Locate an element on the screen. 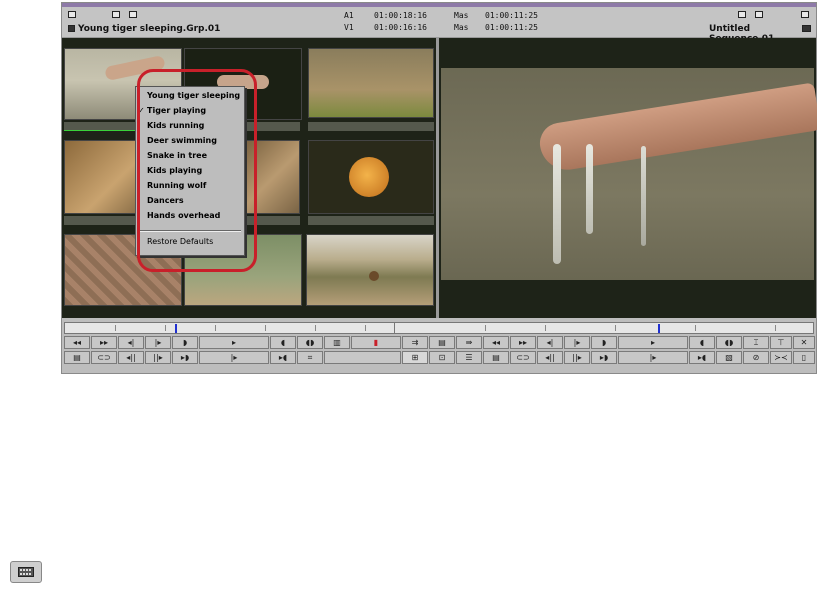 The height and width of the screenshot is (591, 817). record-position-bar is located at coordinates (604, 328).